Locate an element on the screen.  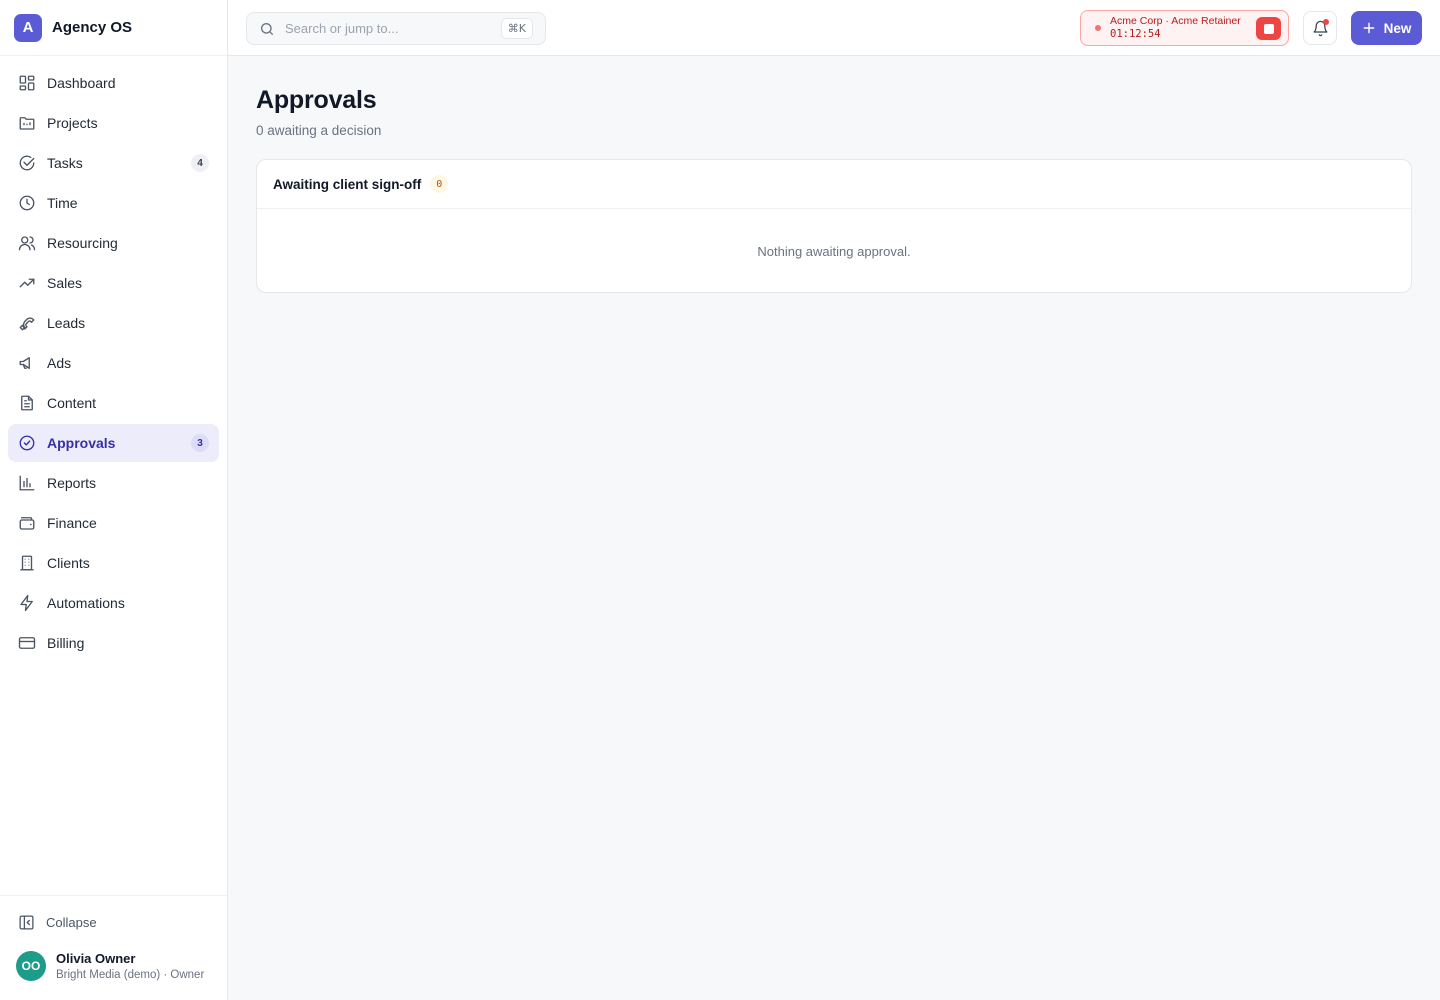
stop-icon is located at coordinates (1268, 28).